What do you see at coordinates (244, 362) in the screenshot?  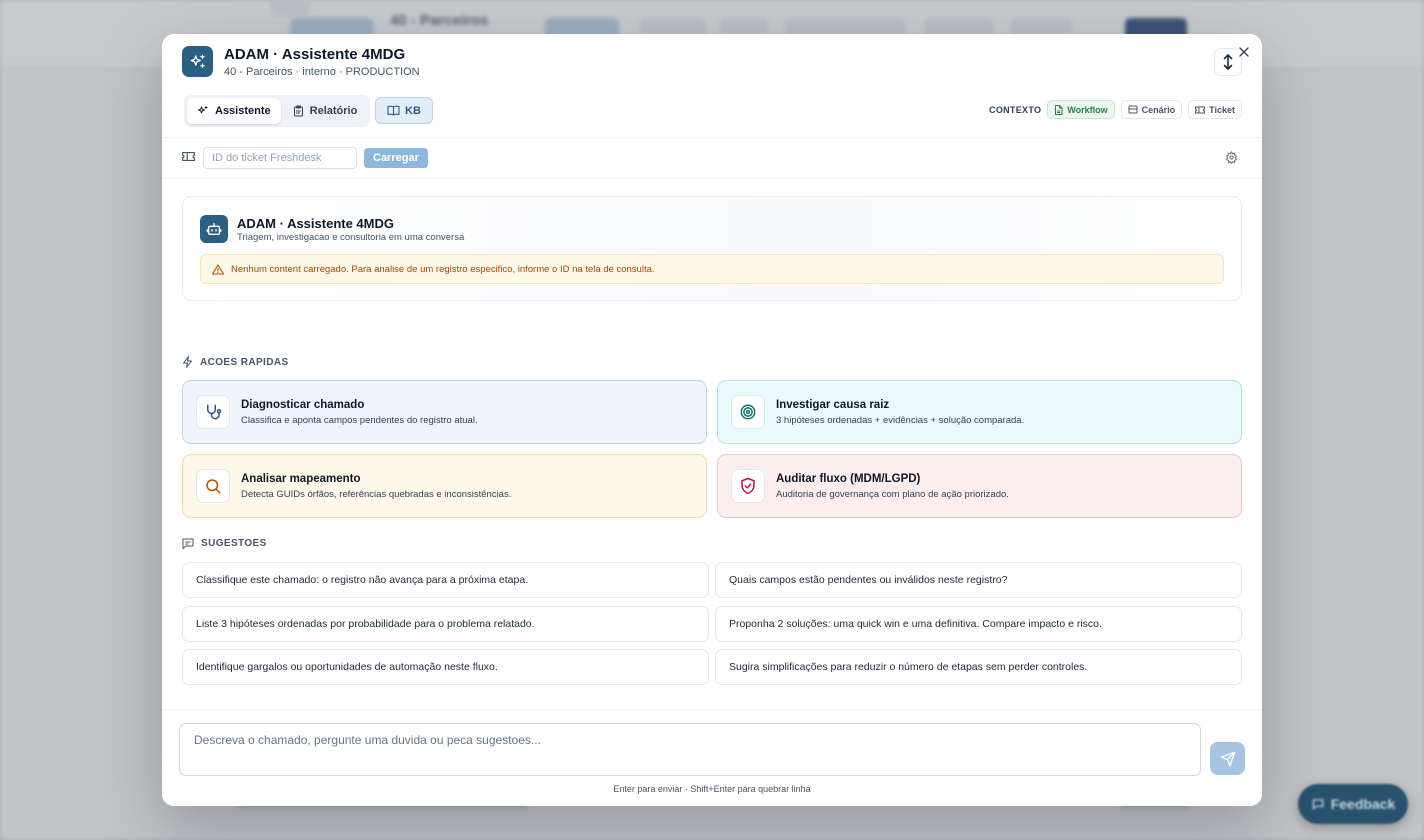 I see `section-label: ACOES RAPIDAS` at bounding box center [244, 362].